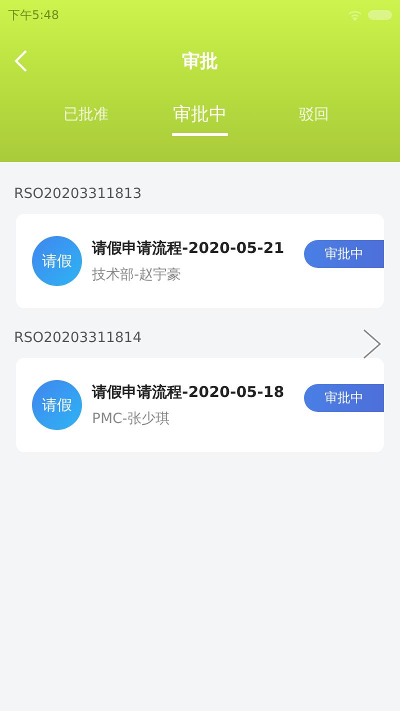 This screenshot has height=711, width=400. What do you see at coordinates (314, 115) in the screenshot?
I see `tab: 驳回` at bounding box center [314, 115].